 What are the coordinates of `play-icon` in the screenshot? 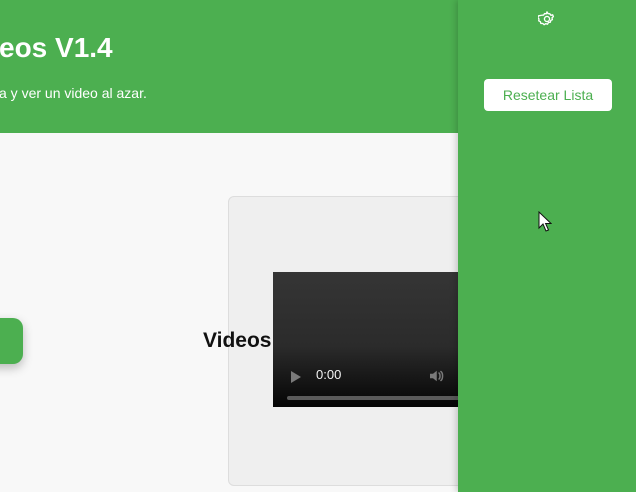 It's located at (296, 377).